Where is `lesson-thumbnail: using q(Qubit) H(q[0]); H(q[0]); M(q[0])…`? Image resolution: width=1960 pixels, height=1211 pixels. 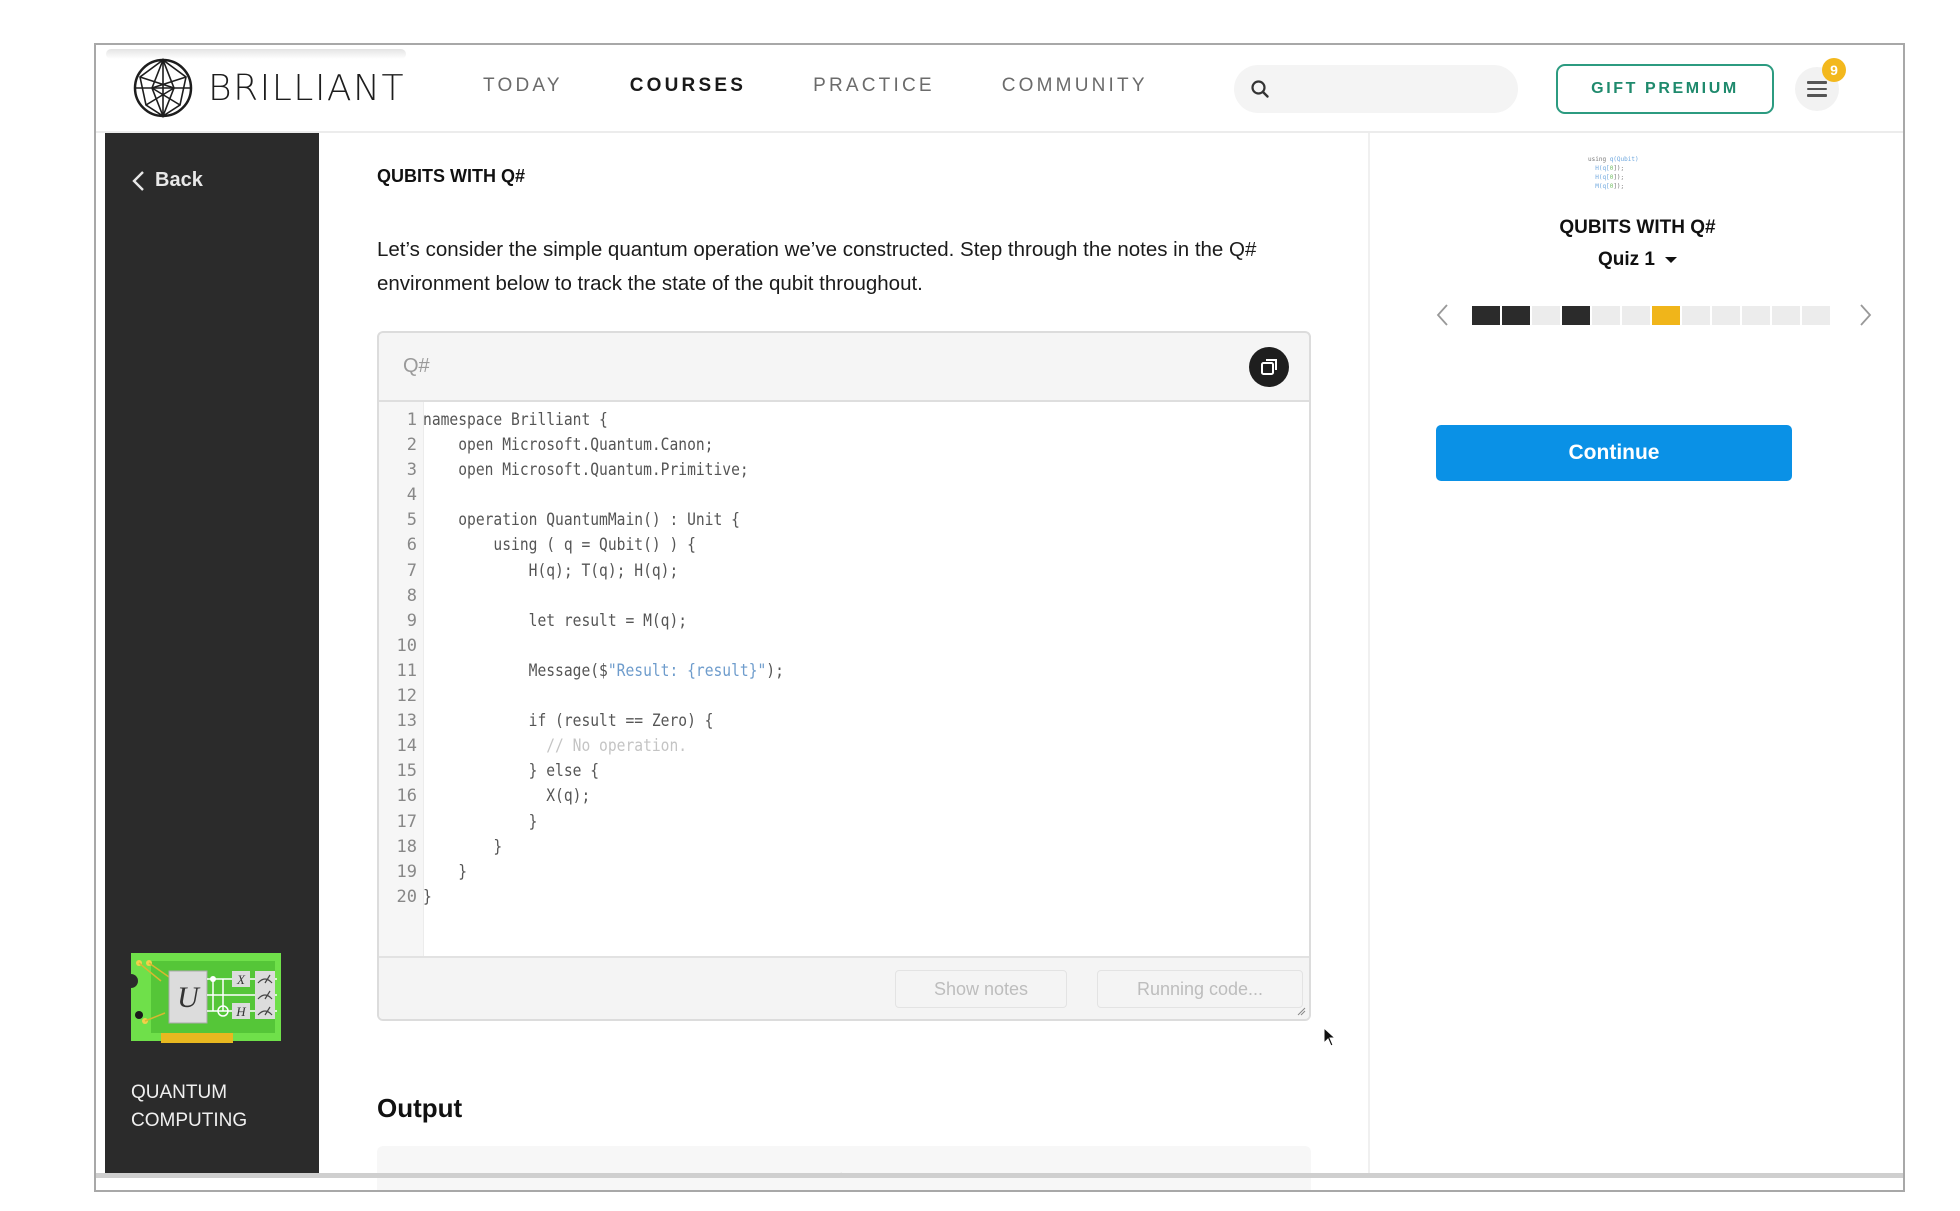 lesson-thumbnail: using q(Qubit) H(q[0]); H(q[0]); M(q[0])… is located at coordinates (1613, 173).